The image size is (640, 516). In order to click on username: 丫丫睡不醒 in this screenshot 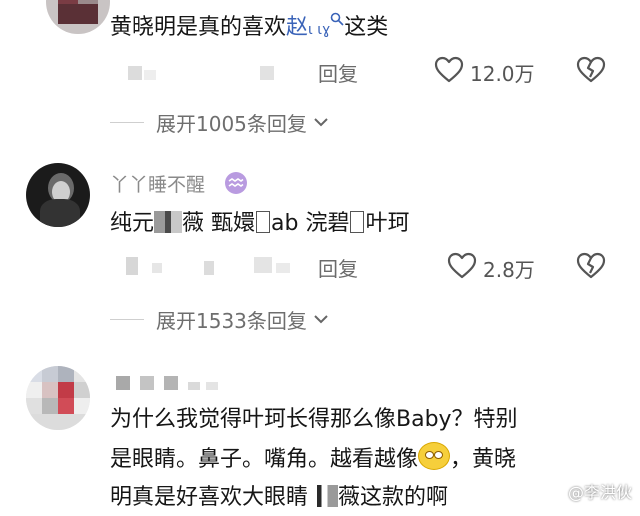, I will do `click(157, 183)`.